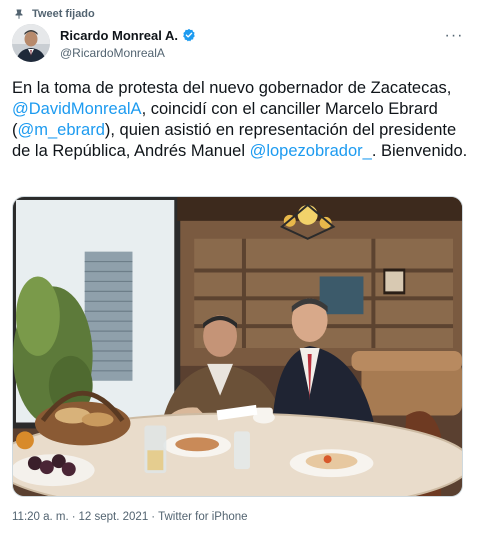 This screenshot has width=478, height=536. I want to click on mention-link: @m_ebrard, so click(61, 130).